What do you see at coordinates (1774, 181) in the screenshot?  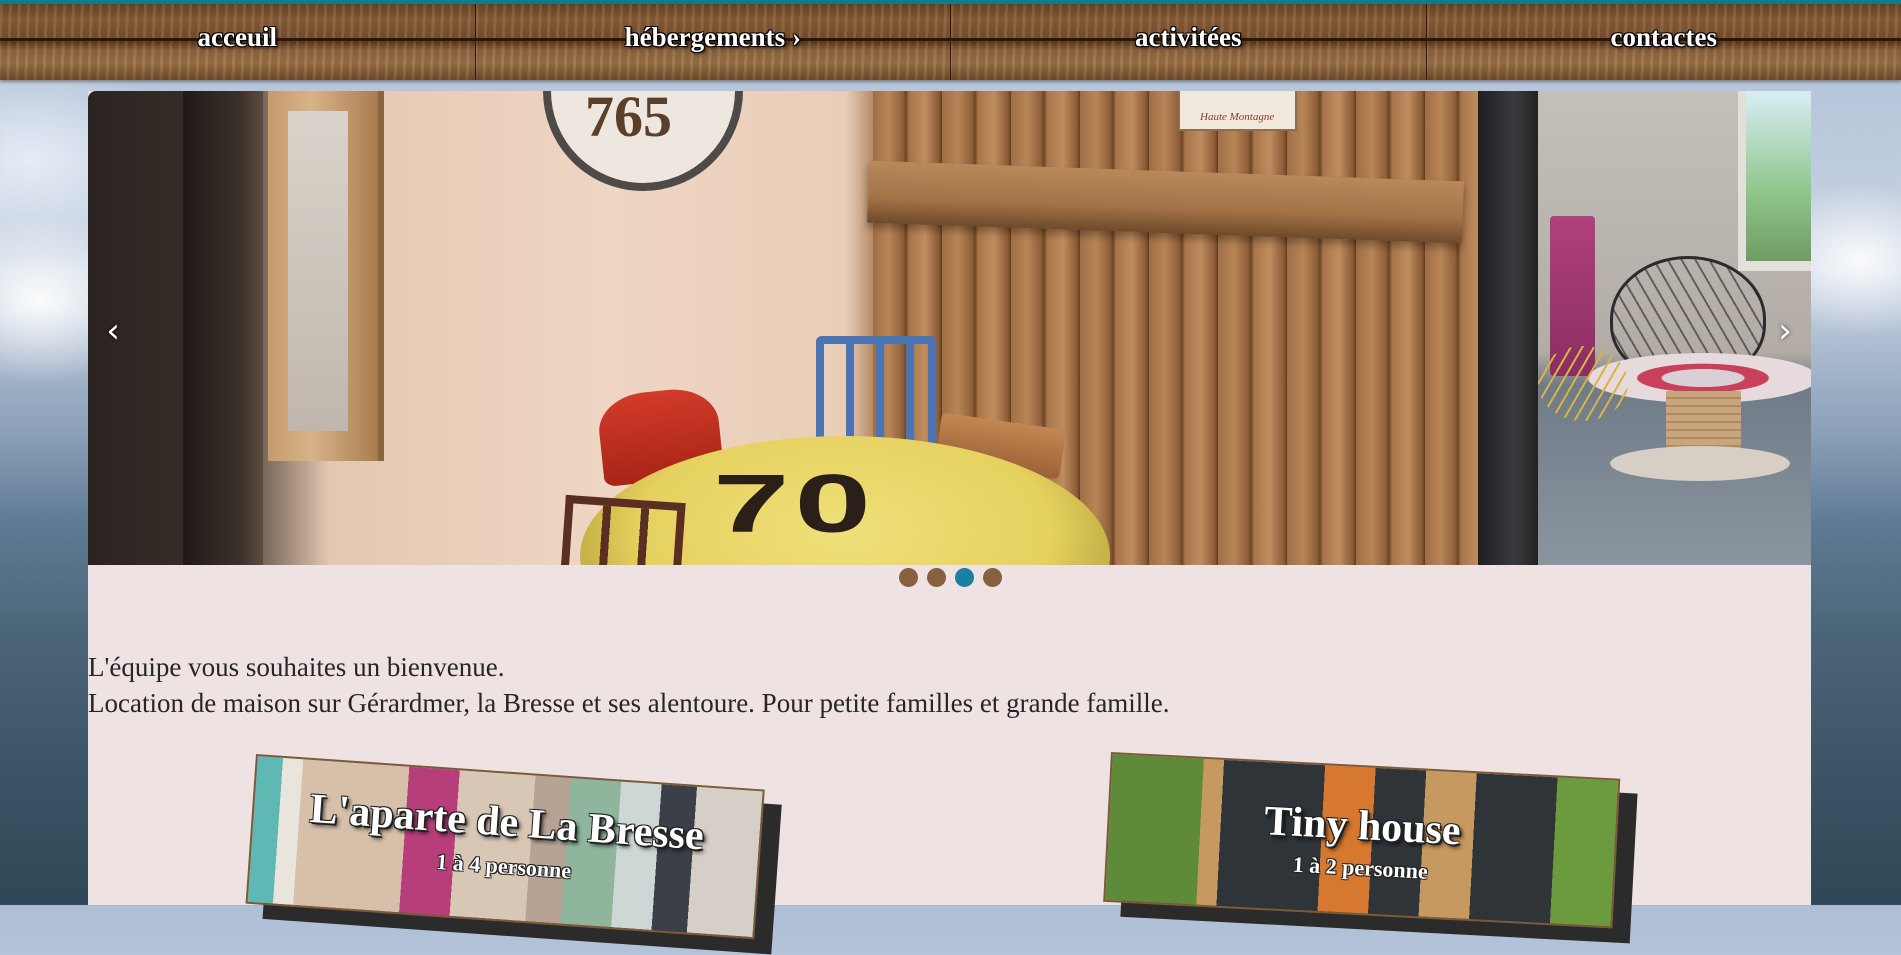 I see `slide-window-right` at bounding box center [1774, 181].